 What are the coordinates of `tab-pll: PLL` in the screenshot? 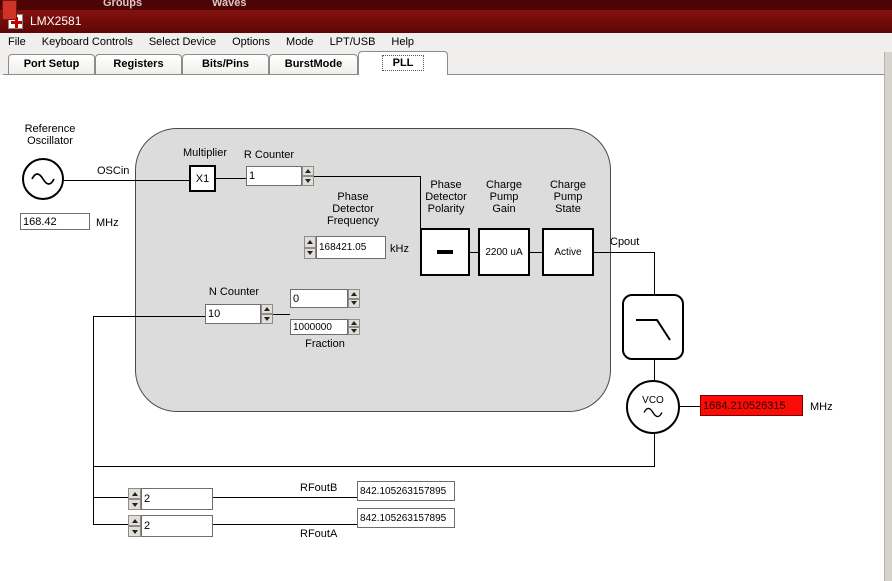 It's located at (403, 63).